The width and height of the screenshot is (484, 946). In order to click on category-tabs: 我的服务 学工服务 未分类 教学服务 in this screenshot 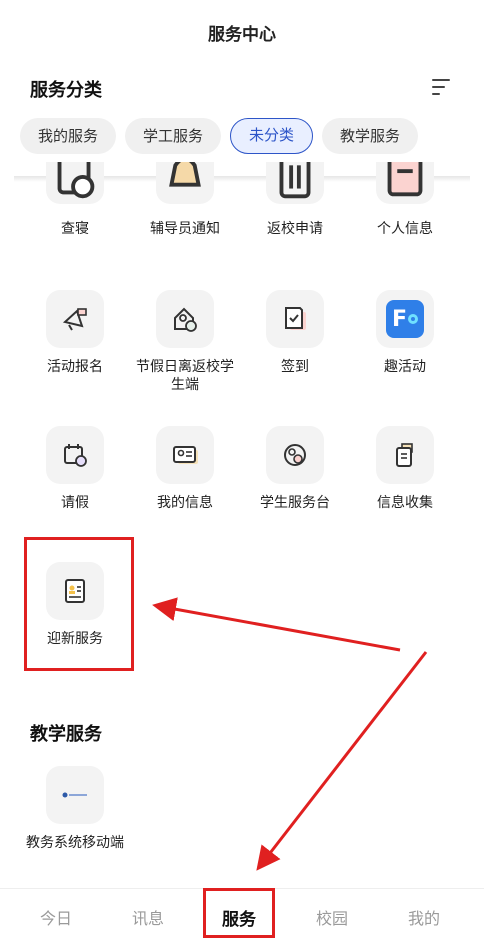, I will do `click(246, 137)`.